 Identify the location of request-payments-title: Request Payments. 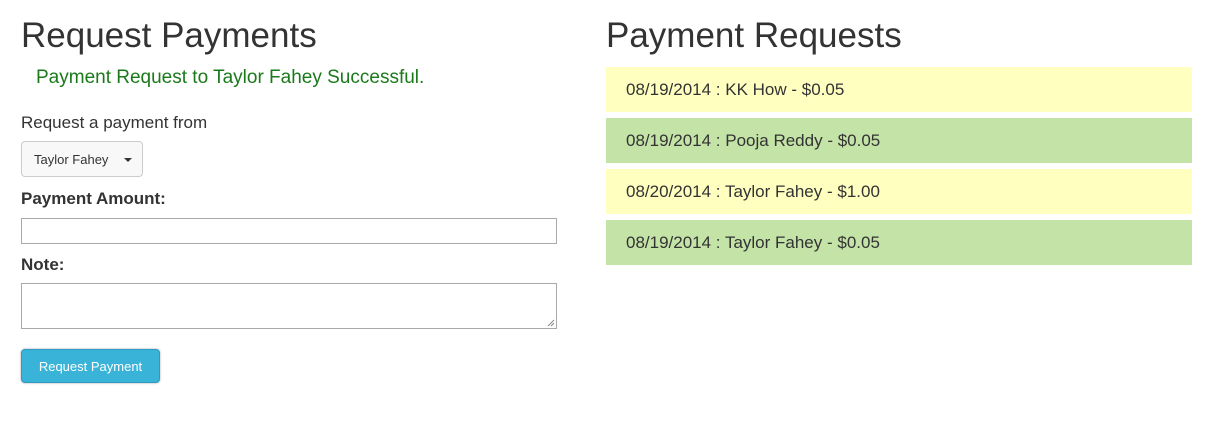
(169, 35).